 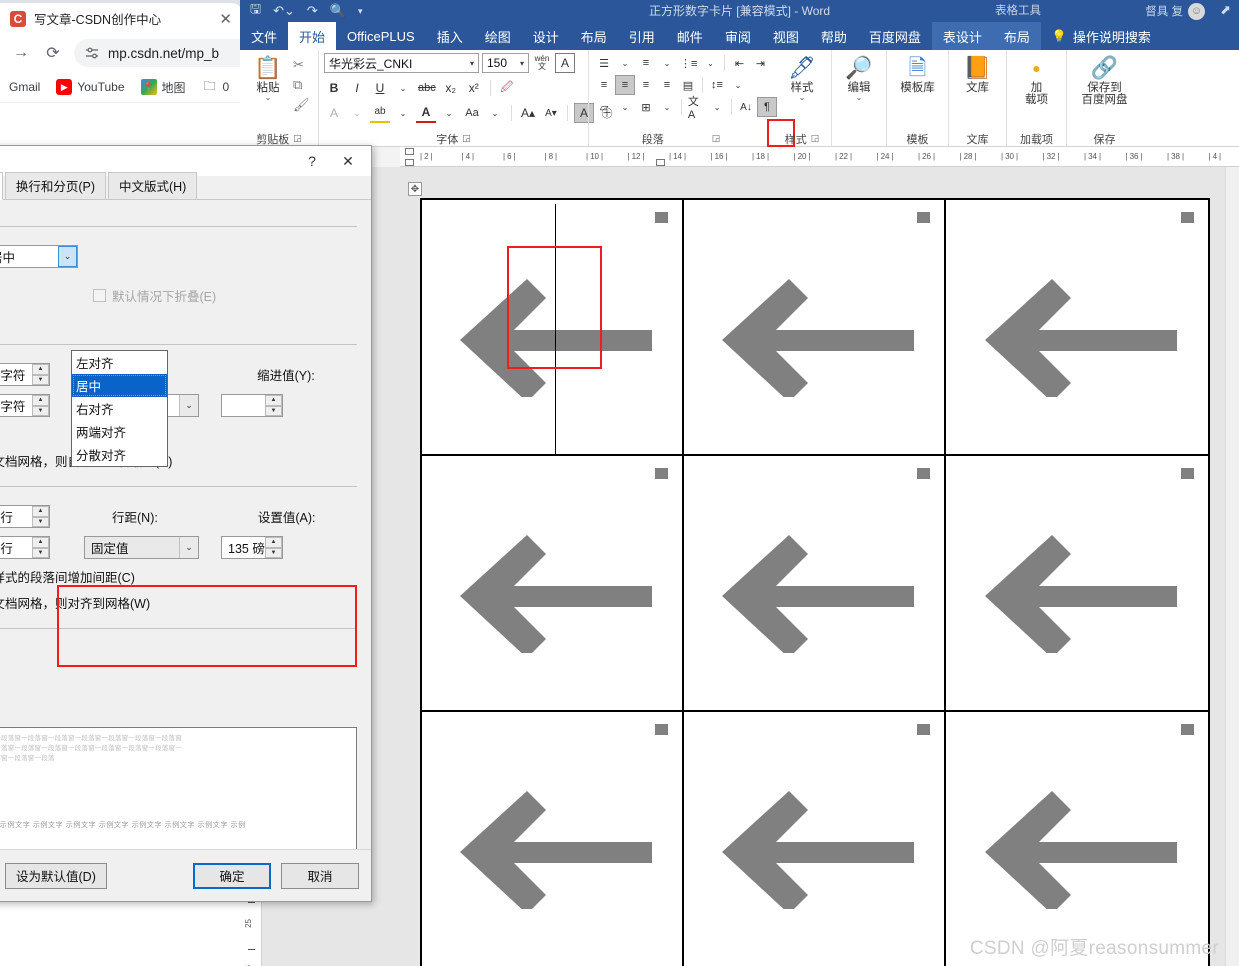 I want to click on save-to-baidu-button: 🔗 保存到 百度网盘, so click(x=1104, y=79).